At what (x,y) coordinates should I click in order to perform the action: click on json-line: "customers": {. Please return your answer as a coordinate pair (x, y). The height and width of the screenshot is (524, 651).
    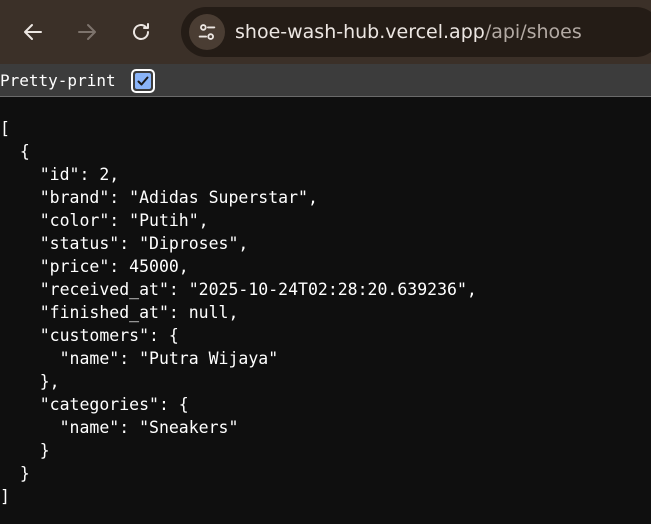
    Looking at the image, I should click on (89, 335).